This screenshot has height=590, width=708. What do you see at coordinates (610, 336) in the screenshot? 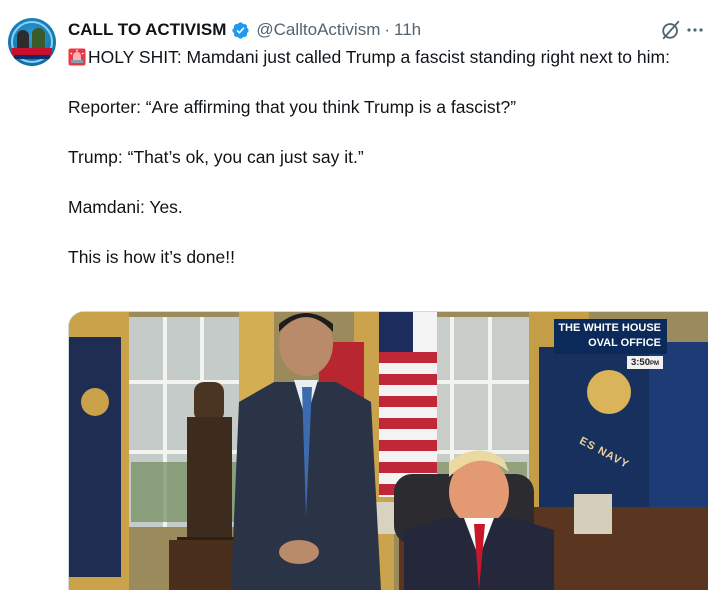
I see `chyron-location: THE WHITE HOUSE OVAL OFFICE` at bounding box center [610, 336].